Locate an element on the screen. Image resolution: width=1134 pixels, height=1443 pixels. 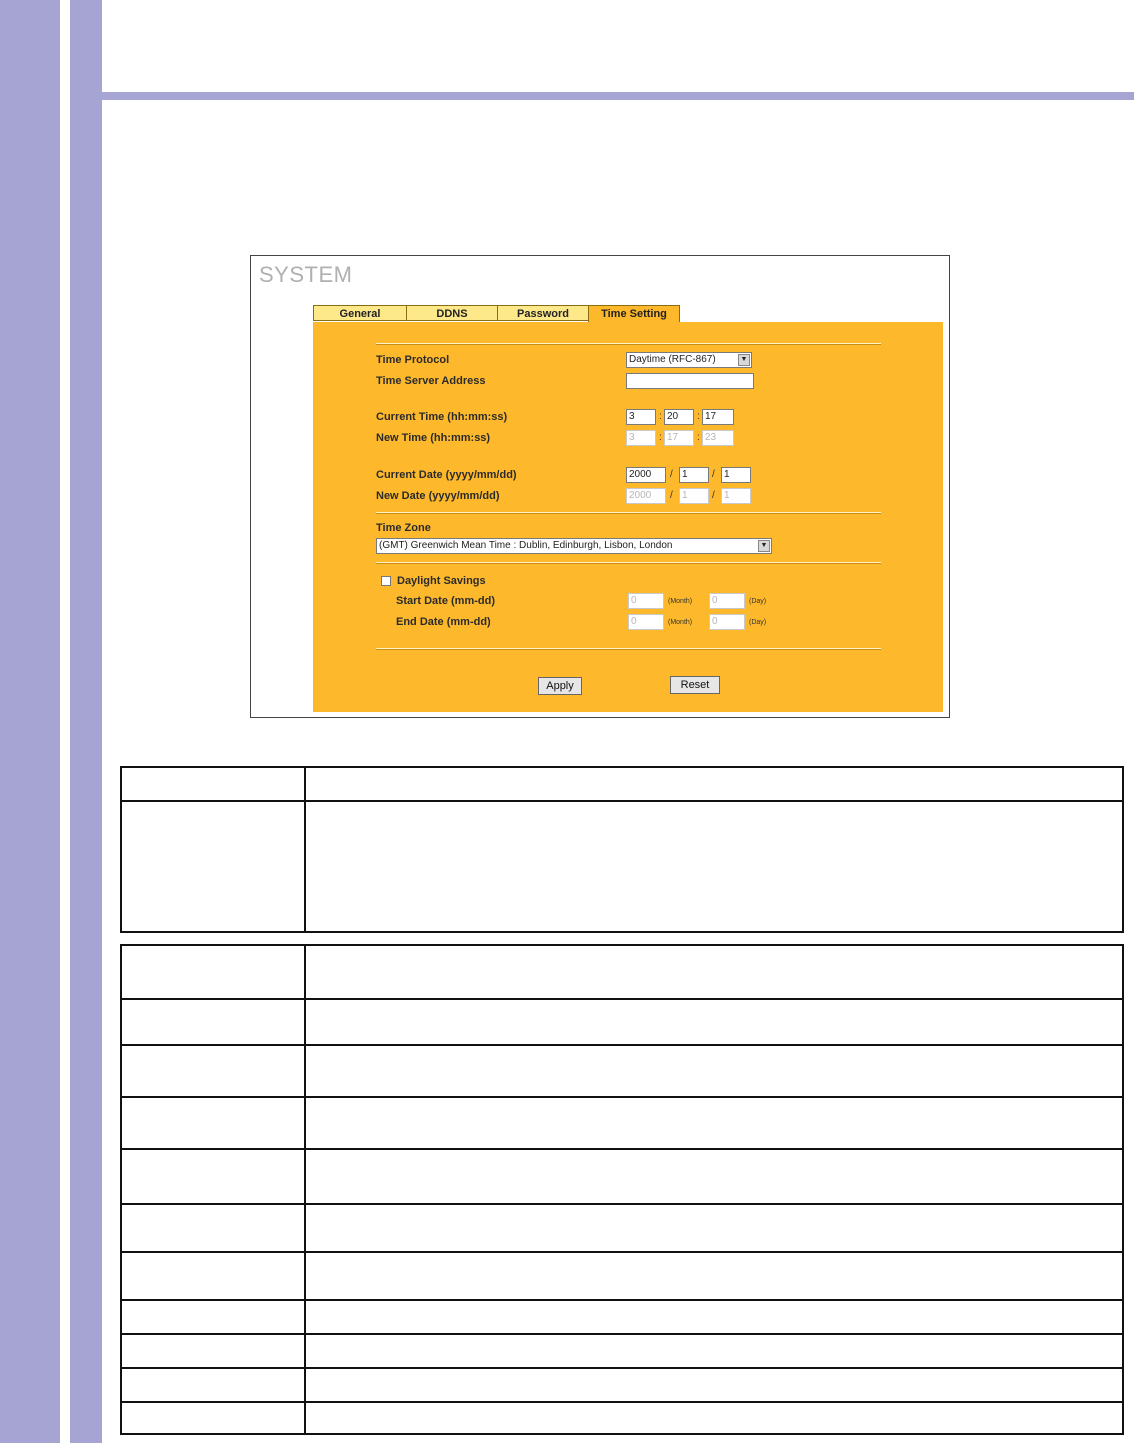
tab-general: General is located at coordinates (360, 313).